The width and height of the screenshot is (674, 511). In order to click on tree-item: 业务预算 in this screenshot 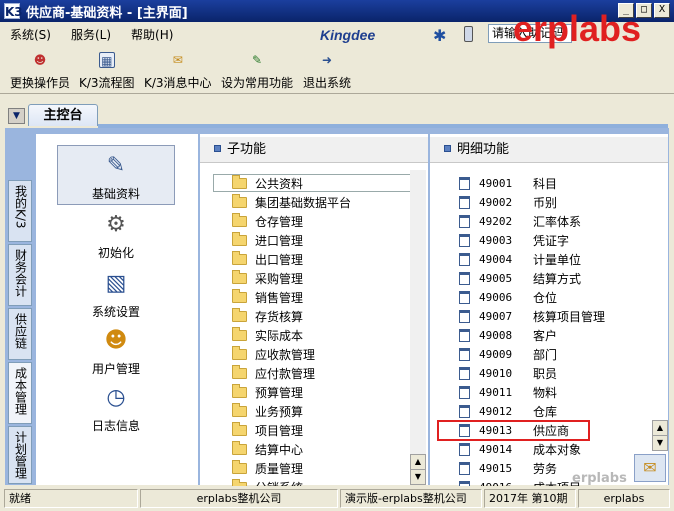, I will do `click(267, 411)`.